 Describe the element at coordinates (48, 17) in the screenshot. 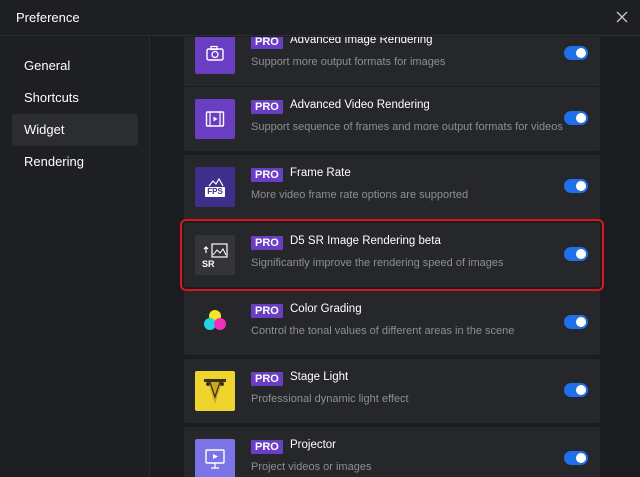

I see `window-title: Preference` at that location.